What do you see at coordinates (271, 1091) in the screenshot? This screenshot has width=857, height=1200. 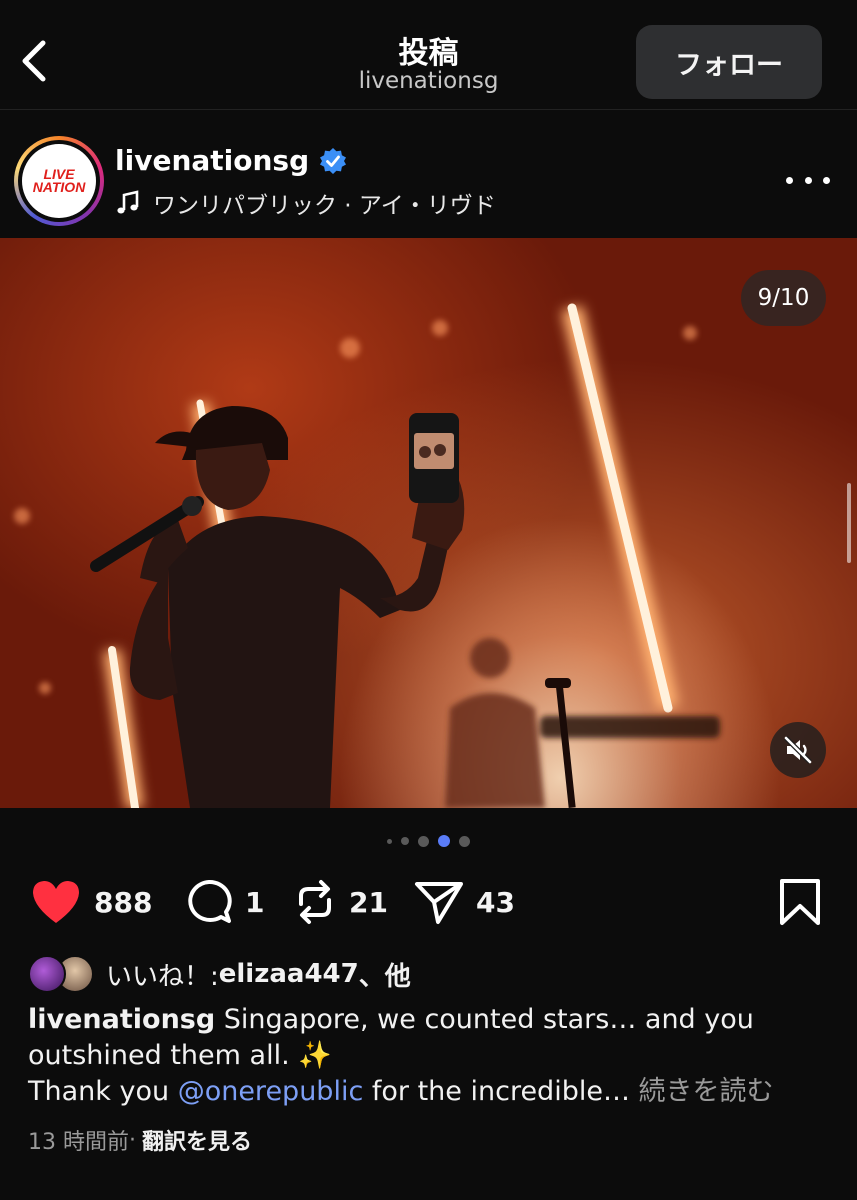 I see `mention-link: @onerepublic` at bounding box center [271, 1091].